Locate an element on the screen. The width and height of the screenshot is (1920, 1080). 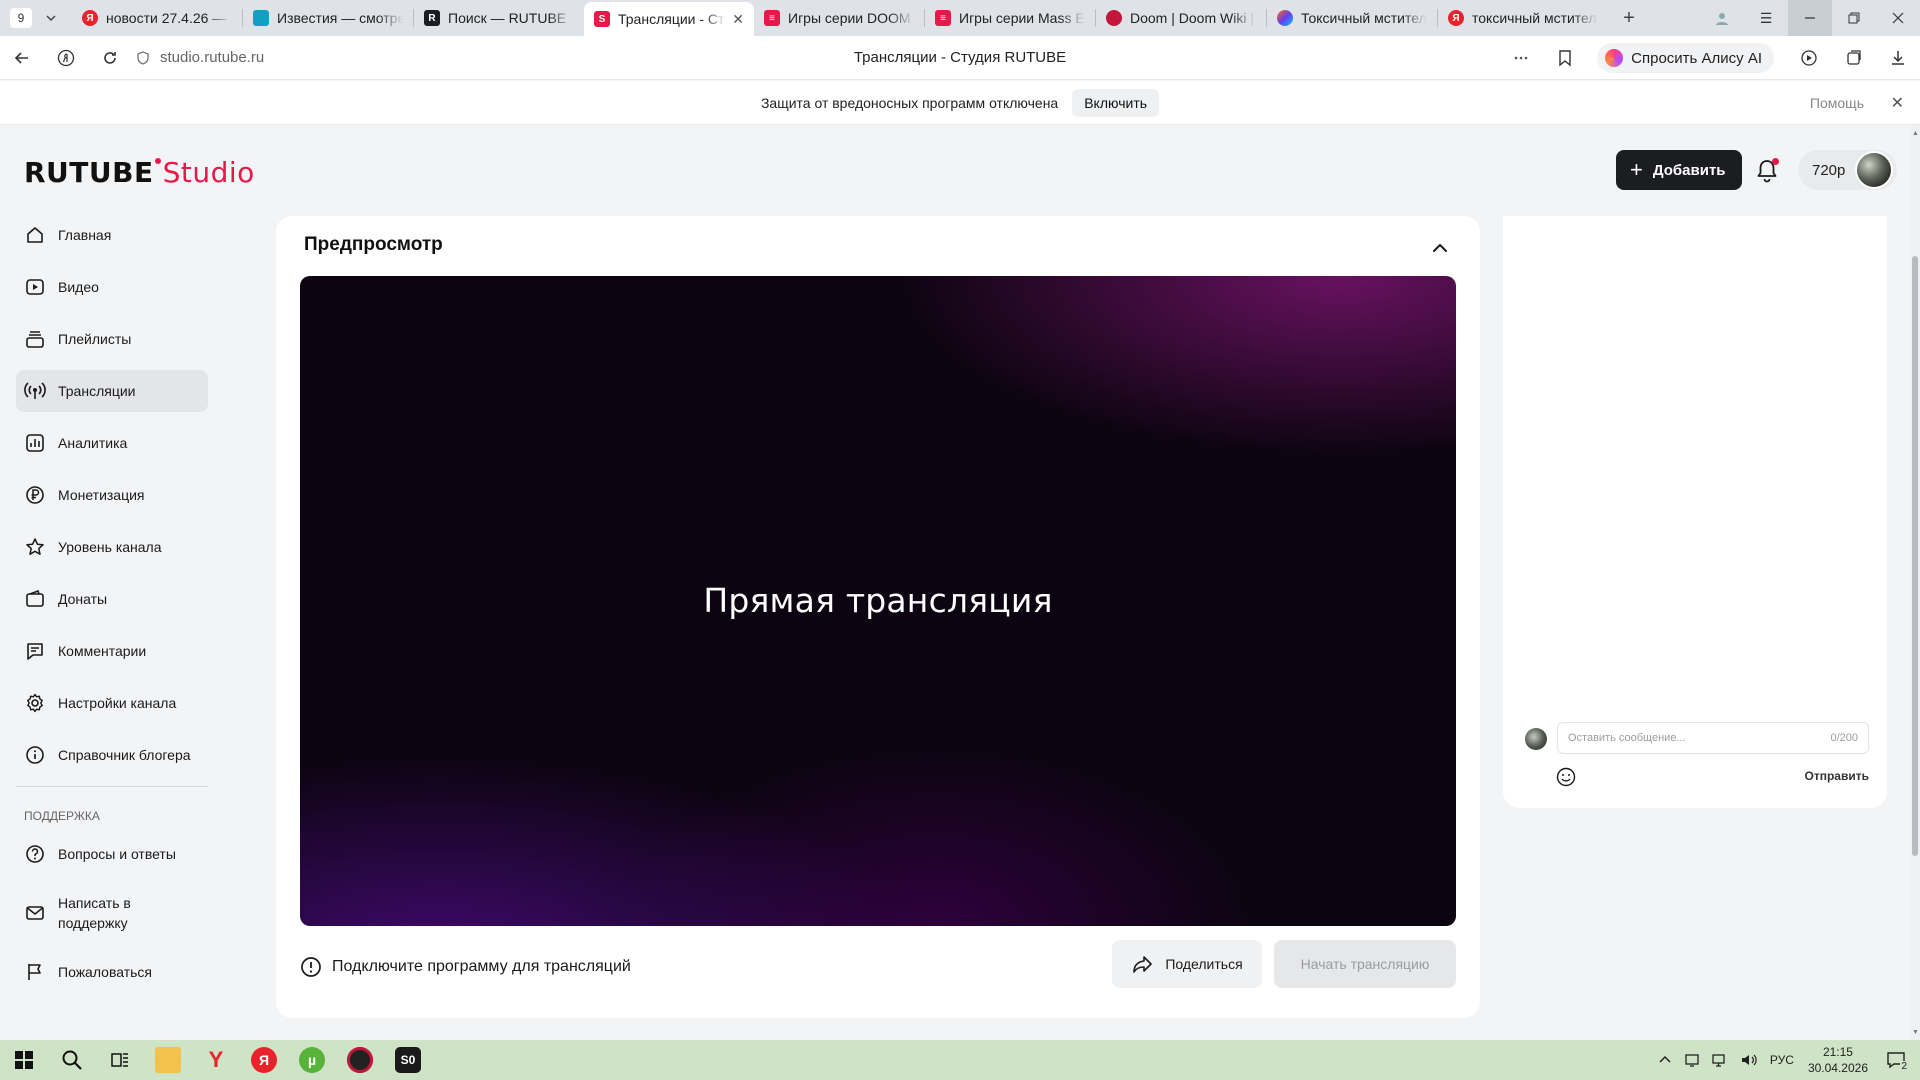
minimize-button is located at coordinates (1810, 18).